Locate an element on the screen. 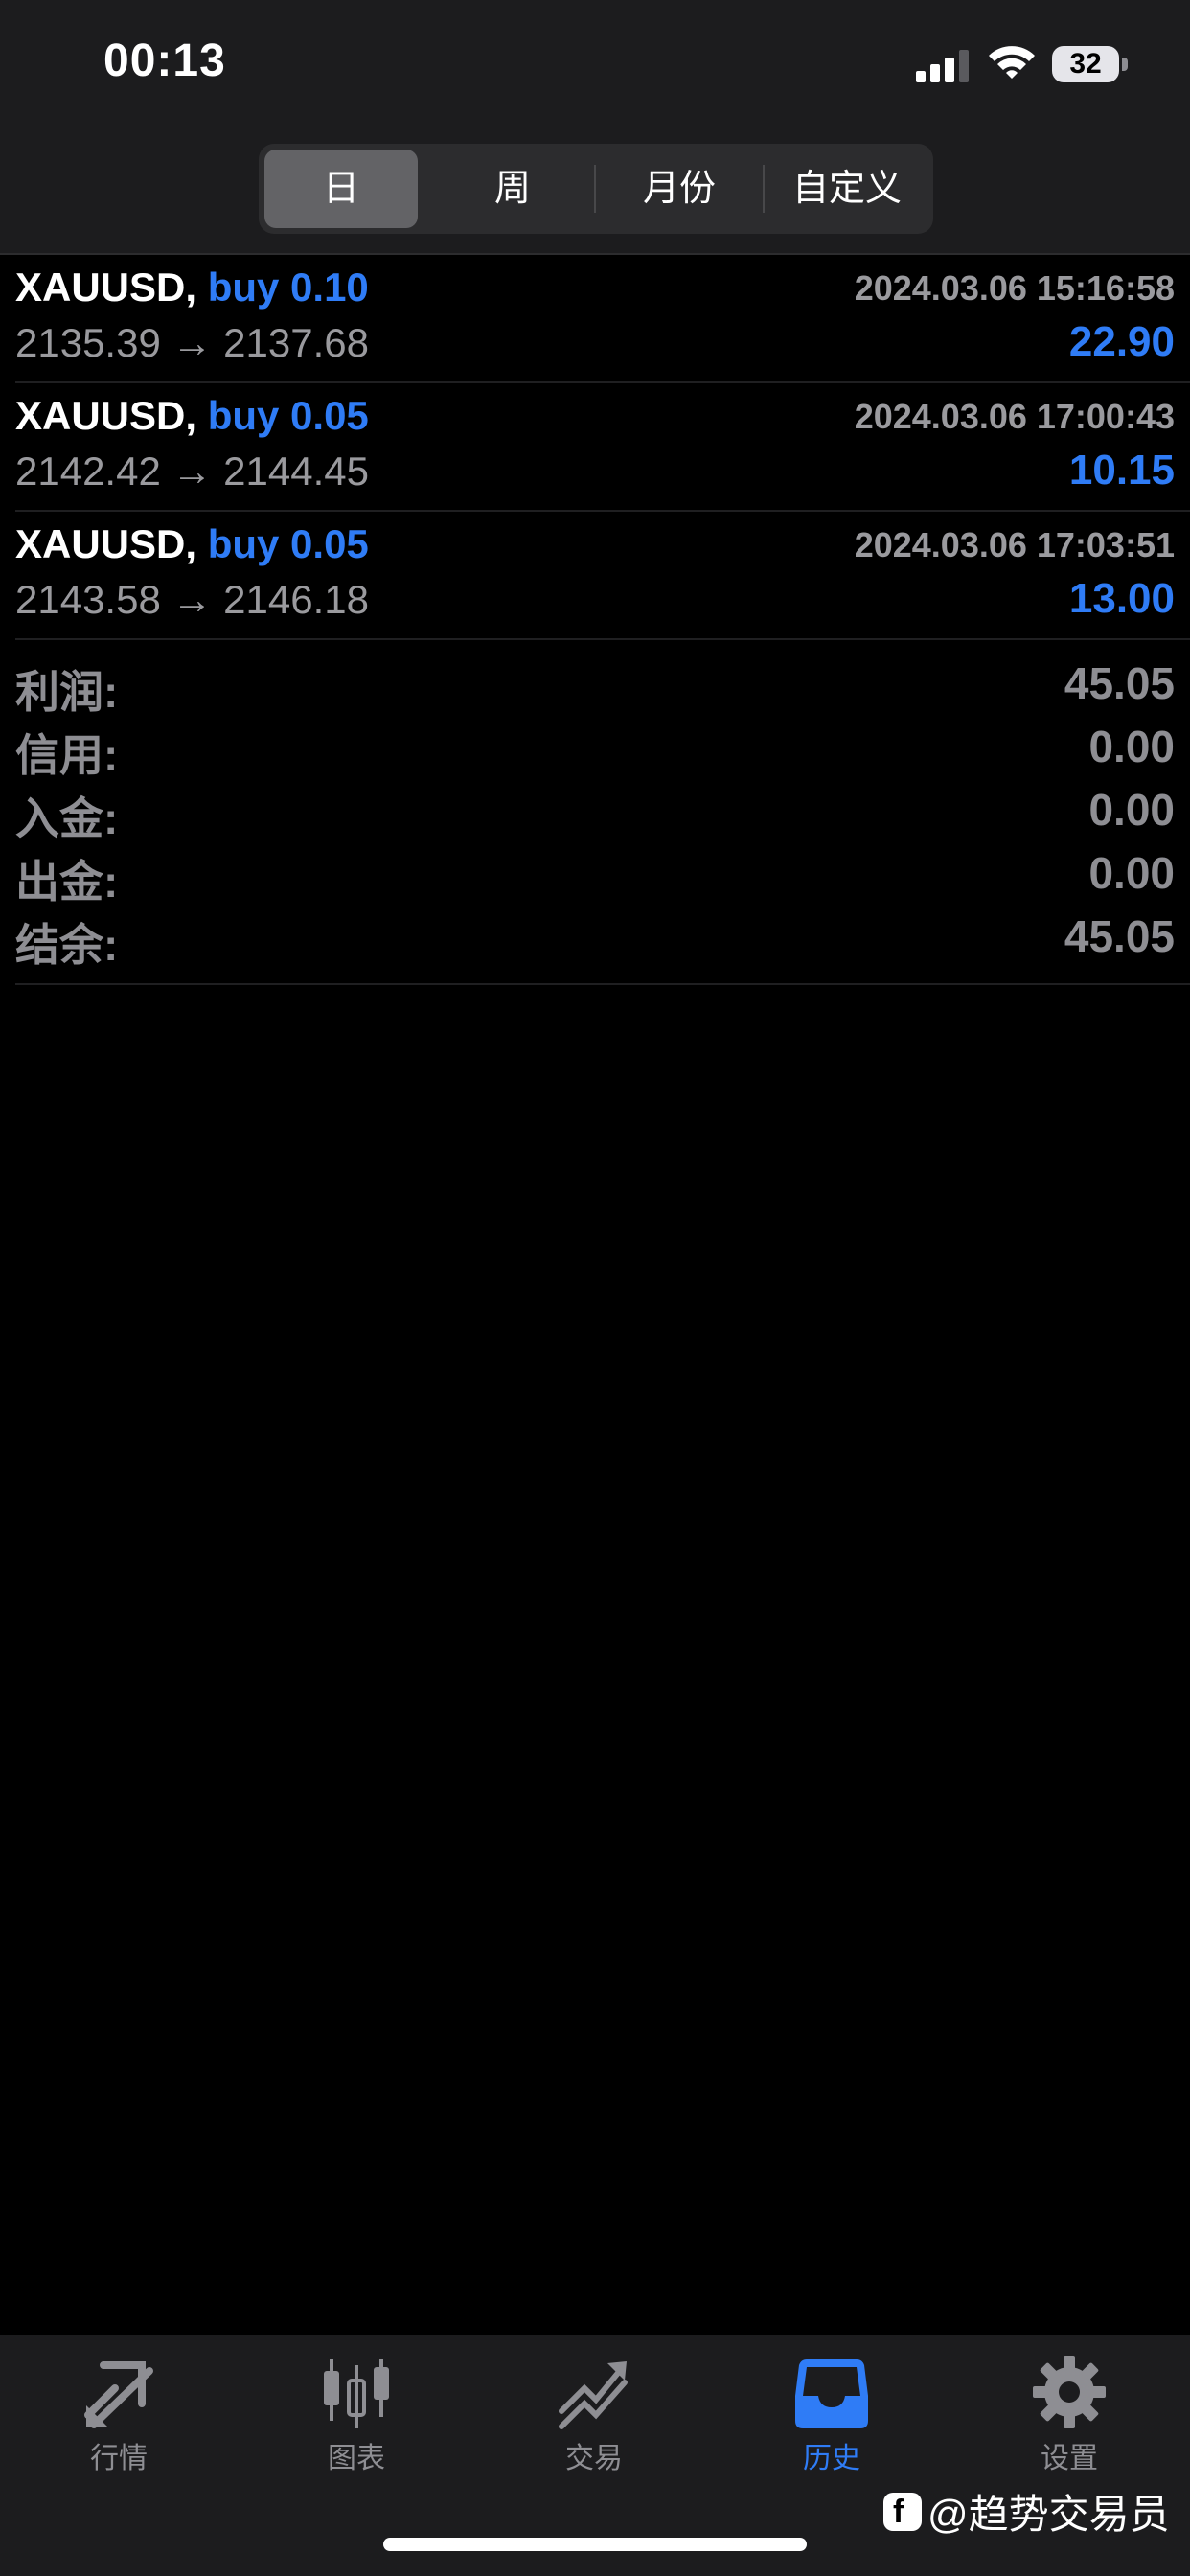  trade-profit: 13.00 is located at coordinates (1122, 598).